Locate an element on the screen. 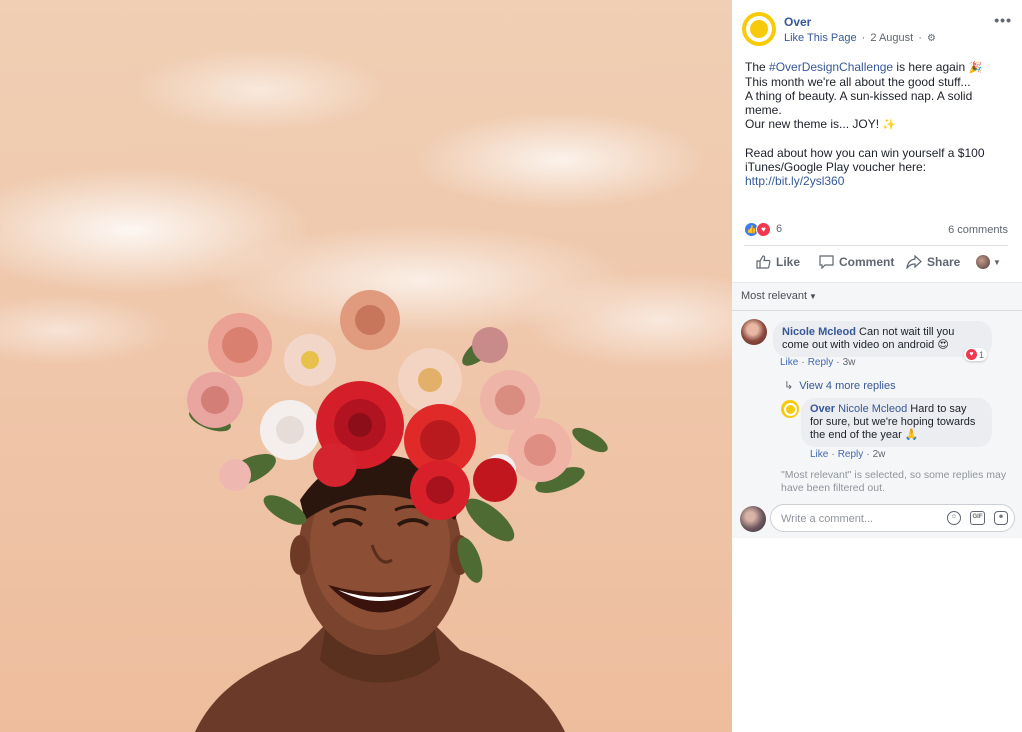  sparkles-emoji: ✨ is located at coordinates (889, 125).